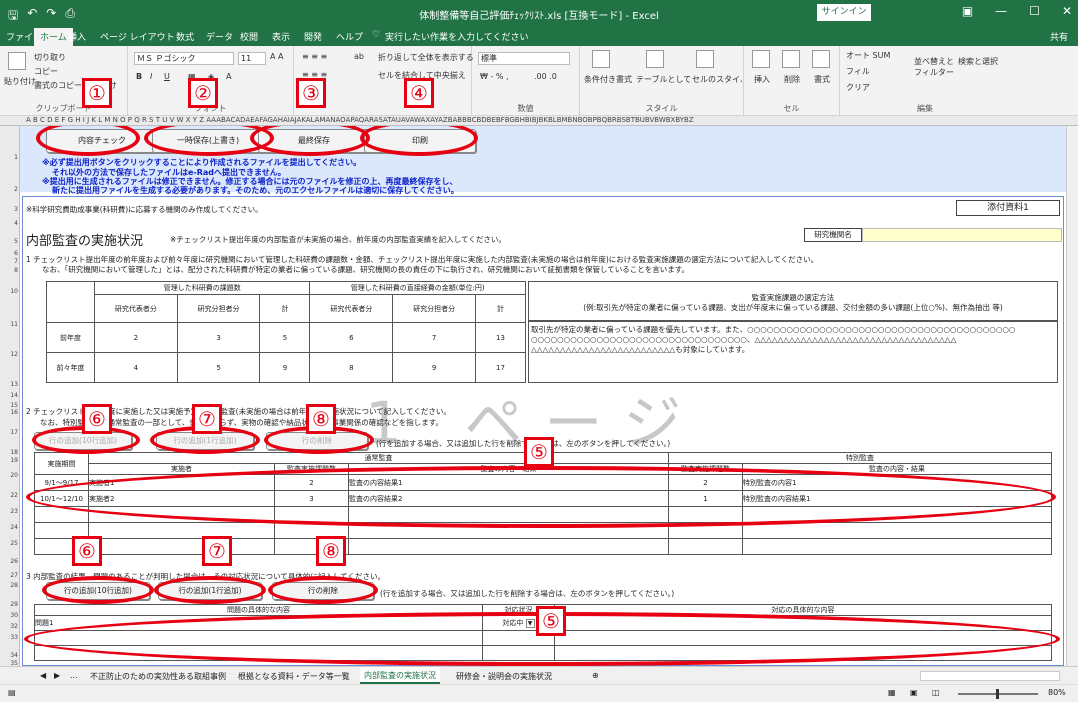 The height and width of the screenshot is (702, 1078). Describe the element at coordinates (219, 36) in the screenshot. I see `tab-data: データ` at that location.